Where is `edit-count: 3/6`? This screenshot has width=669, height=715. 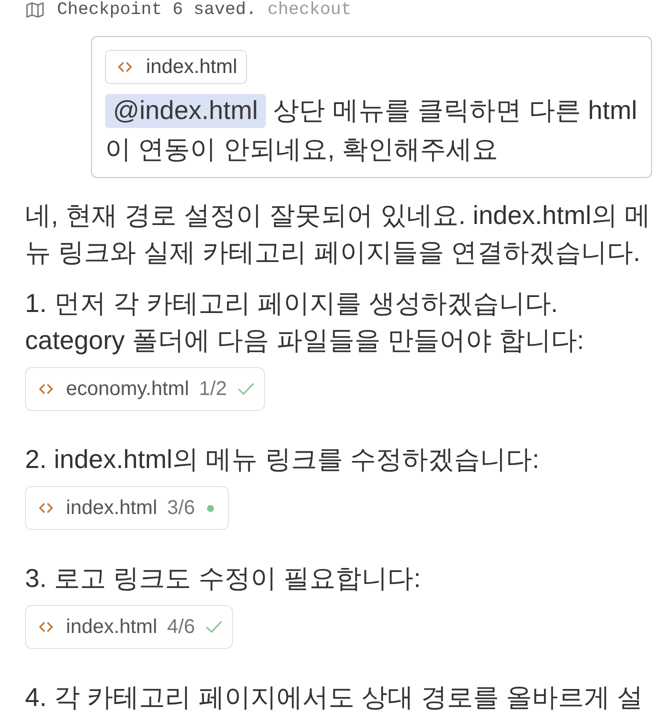
edit-count: 3/6 is located at coordinates (181, 508).